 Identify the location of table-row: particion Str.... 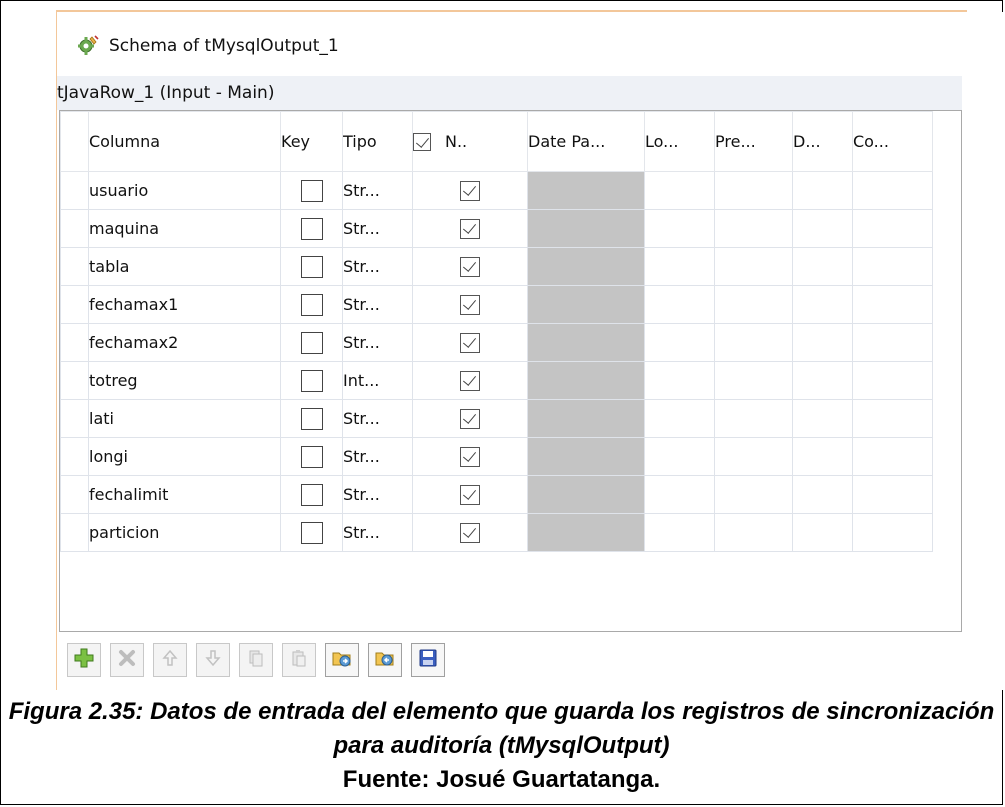
(496, 532).